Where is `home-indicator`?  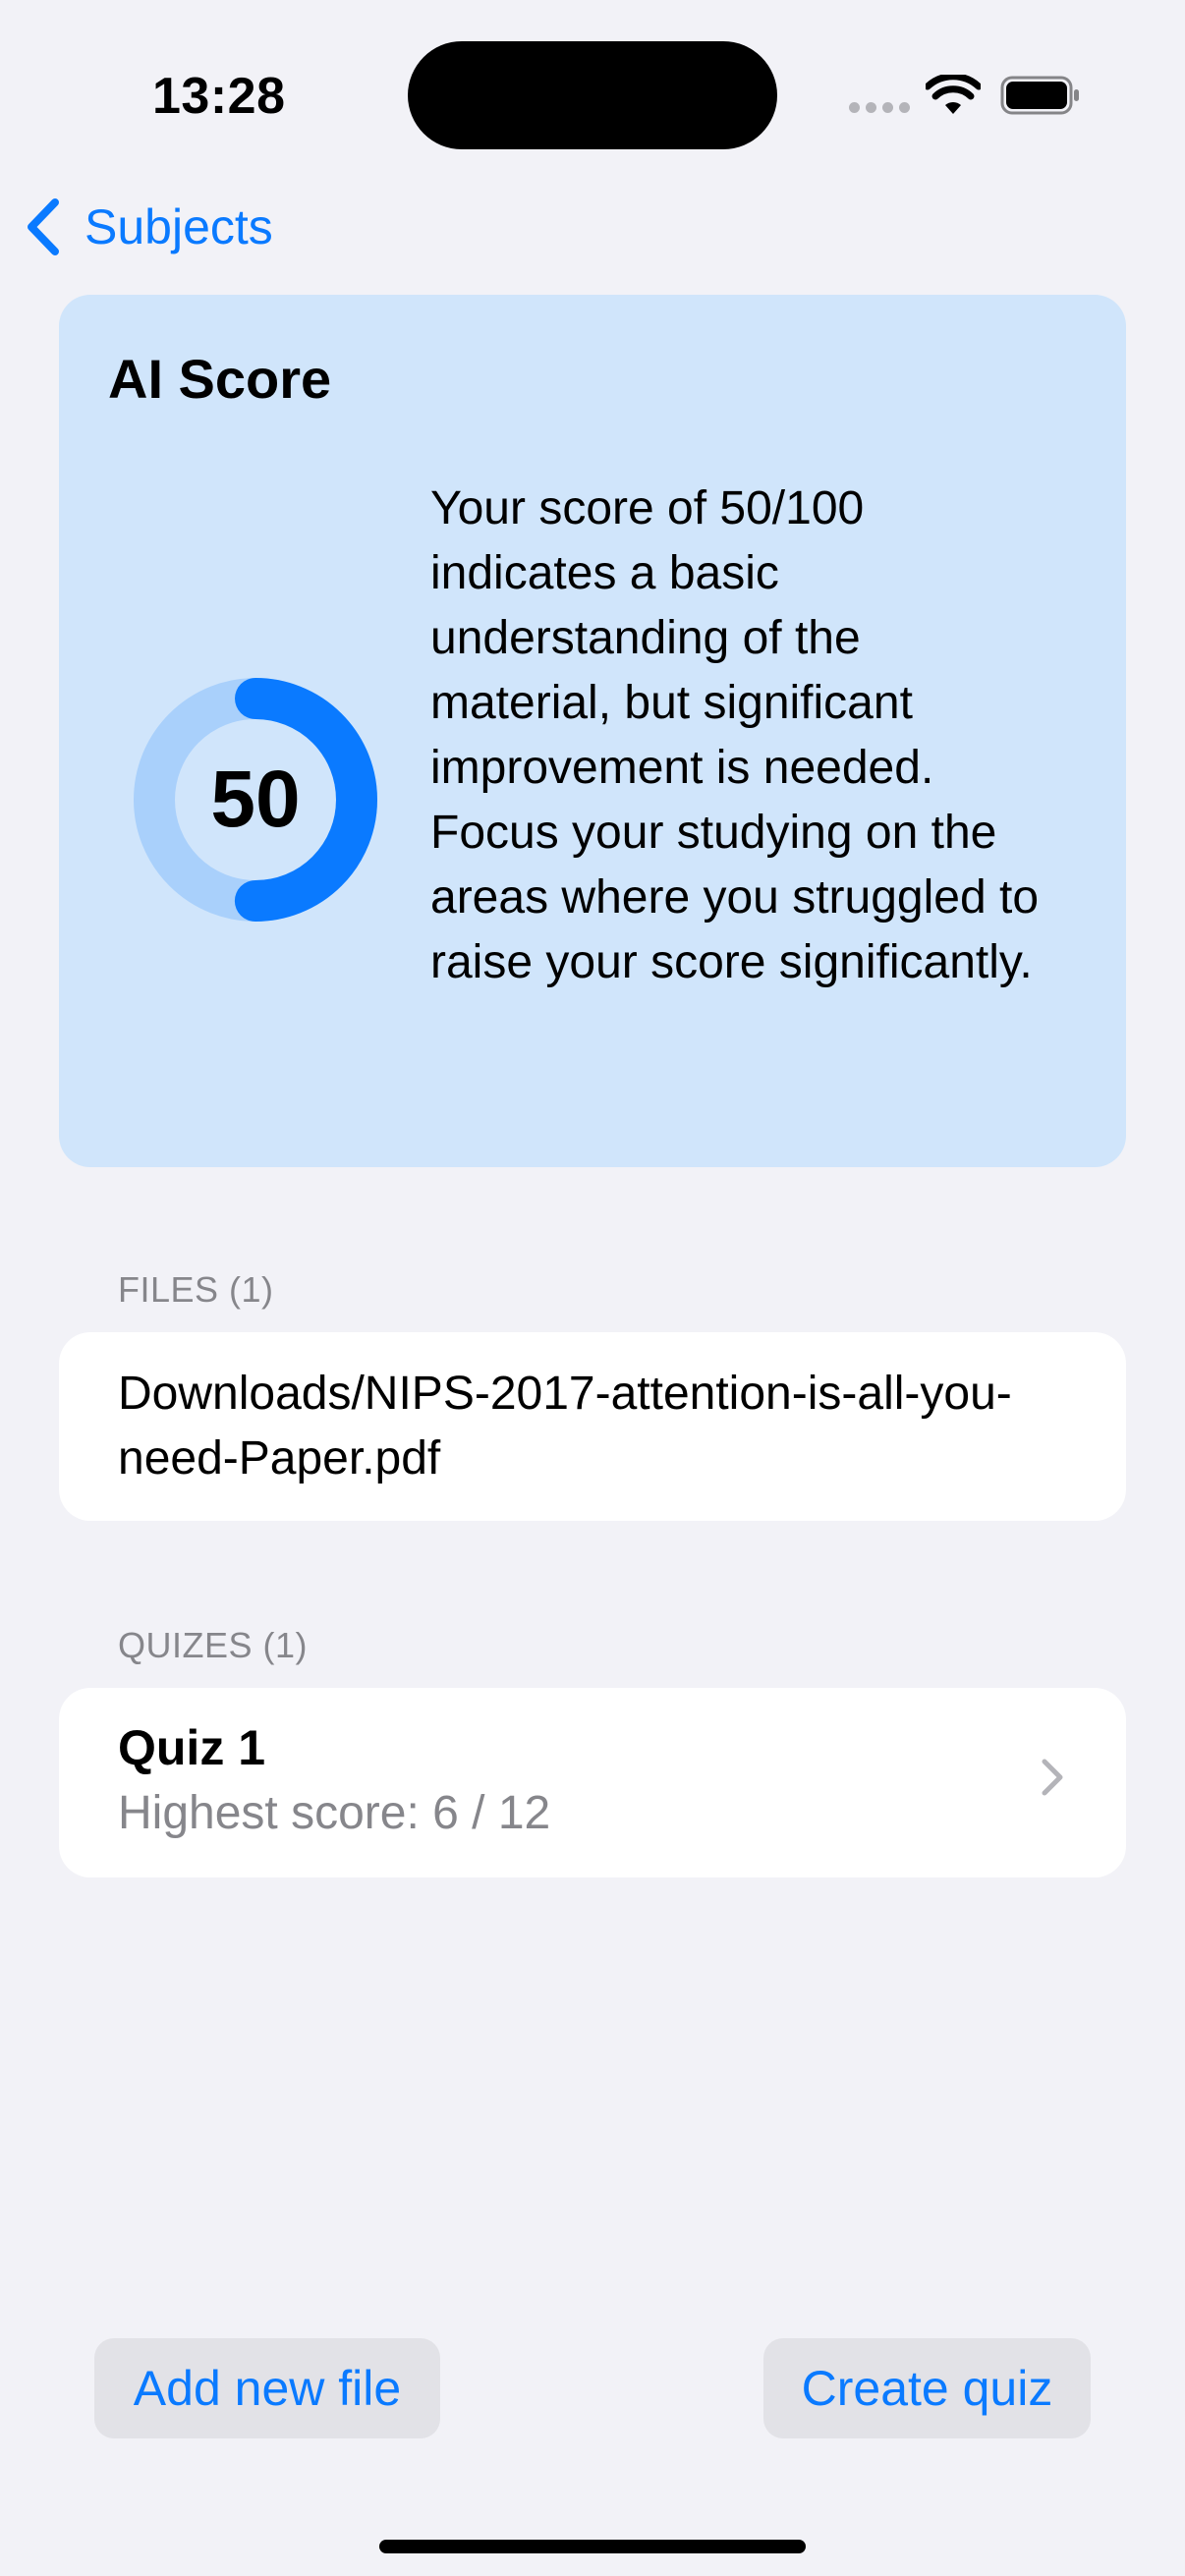
home-indicator is located at coordinates (592, 2546).